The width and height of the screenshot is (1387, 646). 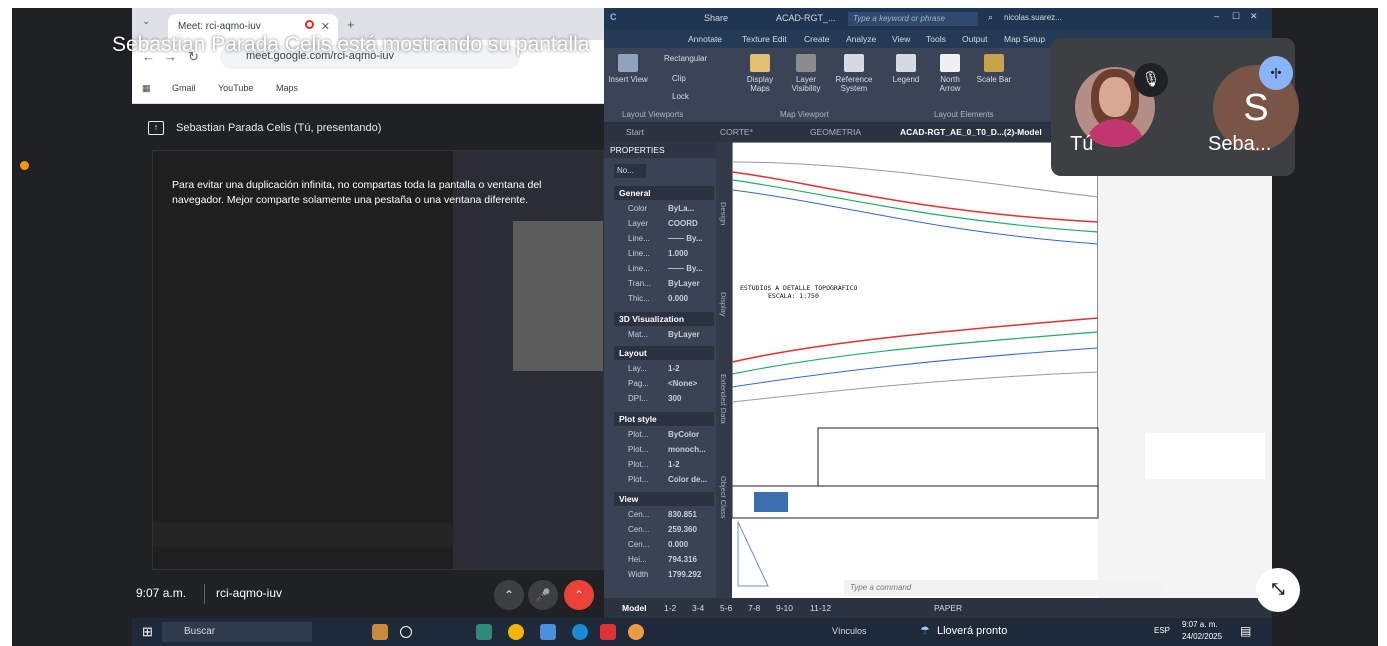 I want to click on more-button: ⌃, so click(x=579, y=595).